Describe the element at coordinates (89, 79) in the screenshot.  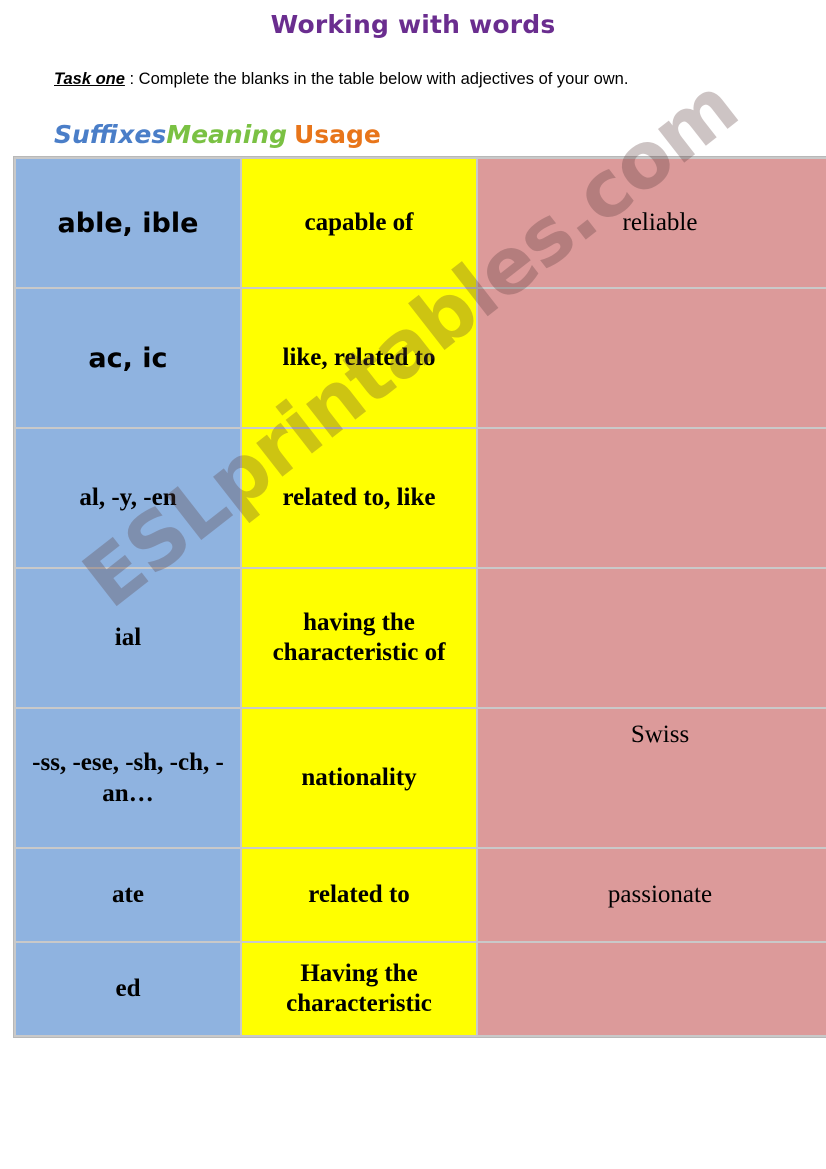
I see `task-label: Task one` at that location.